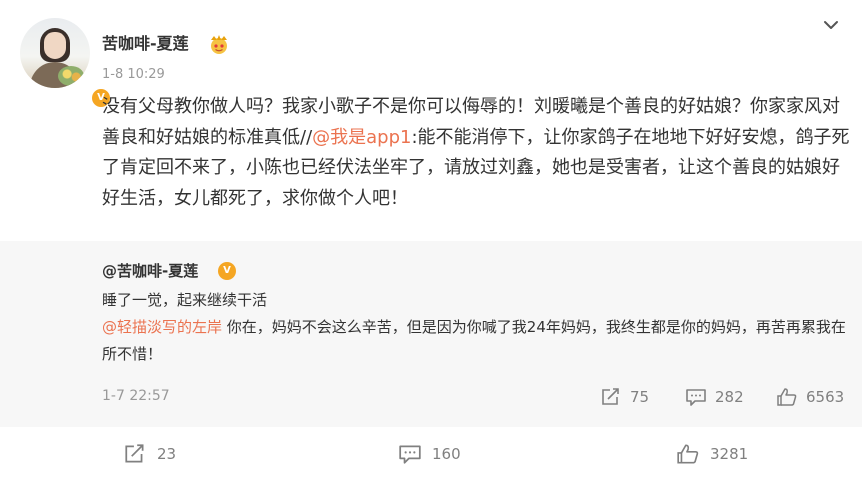  Describe the element at coordinates (150, 271) in the screenshot. I see `repost-username: @苦咖啡-夏莲` at that location.